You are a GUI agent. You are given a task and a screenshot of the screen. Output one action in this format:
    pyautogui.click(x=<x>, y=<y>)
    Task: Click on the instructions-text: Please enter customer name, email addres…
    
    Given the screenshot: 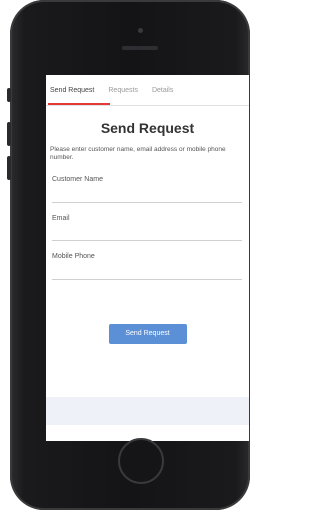 What is the action you would take?
    pyautogui.click(x=138, y=153)
    